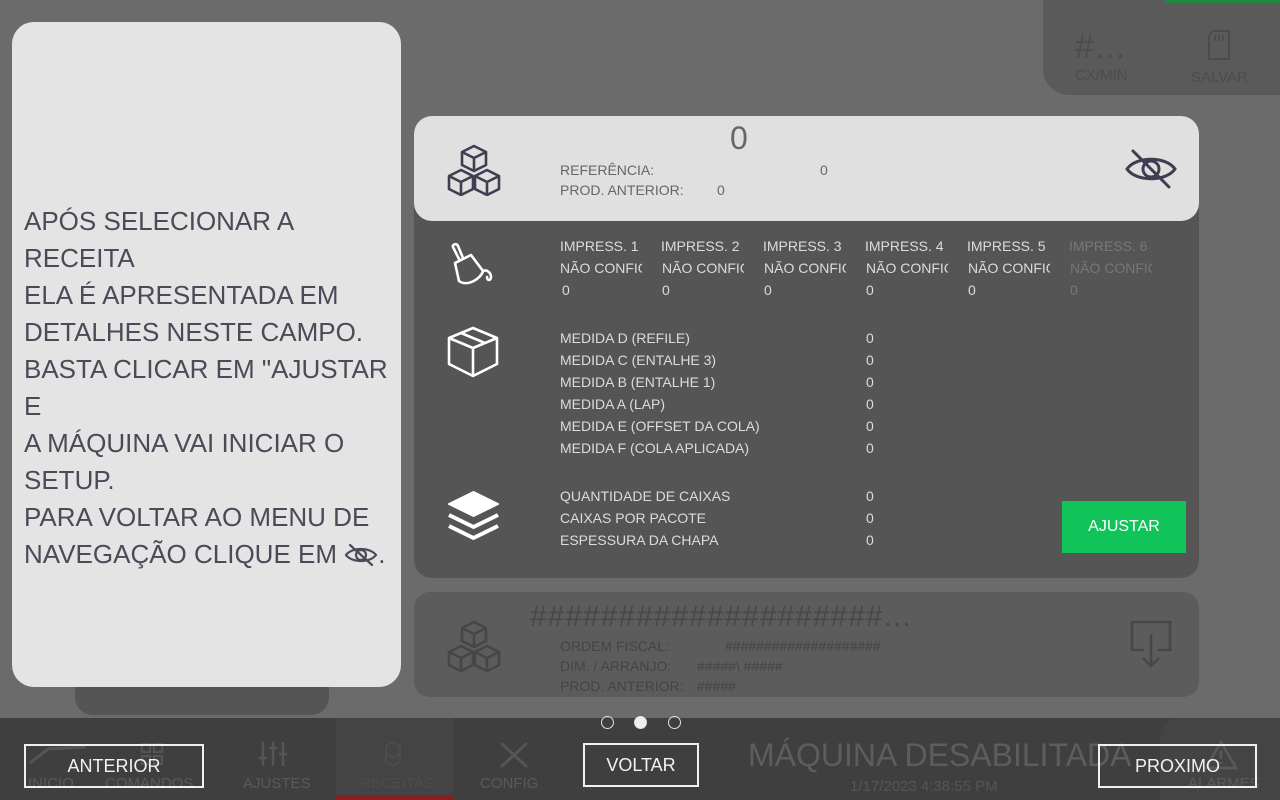 The image size is (1280, 800). I want to click on next-button: PROXIMO, so click(1177, 766).